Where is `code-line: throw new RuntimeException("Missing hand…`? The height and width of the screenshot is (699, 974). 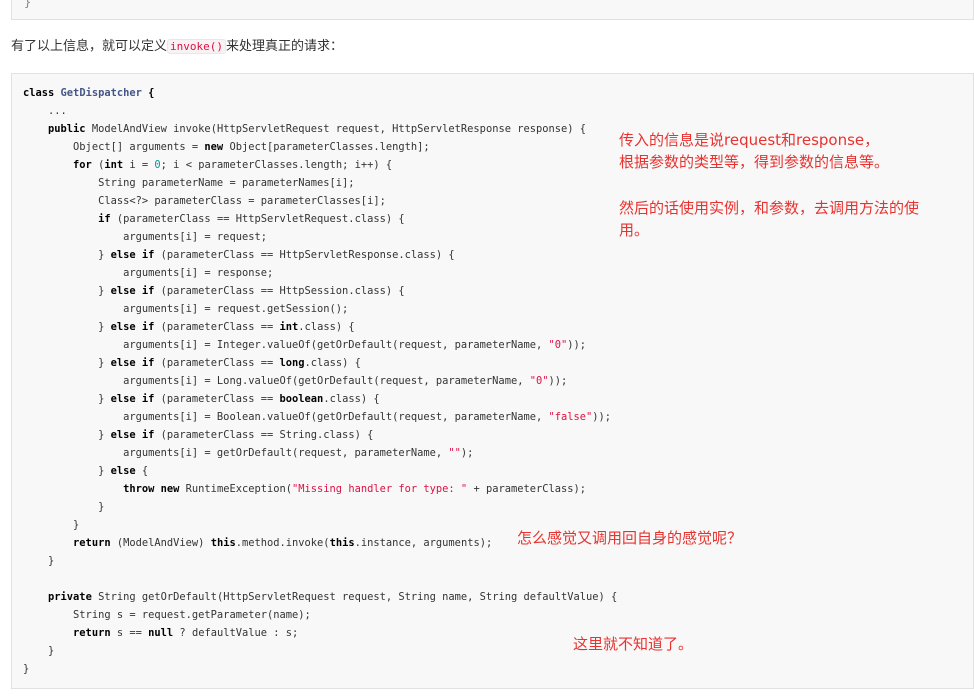
code-line: throw new RuntimeException("Missing hand… is located at coordinates (304, 489).